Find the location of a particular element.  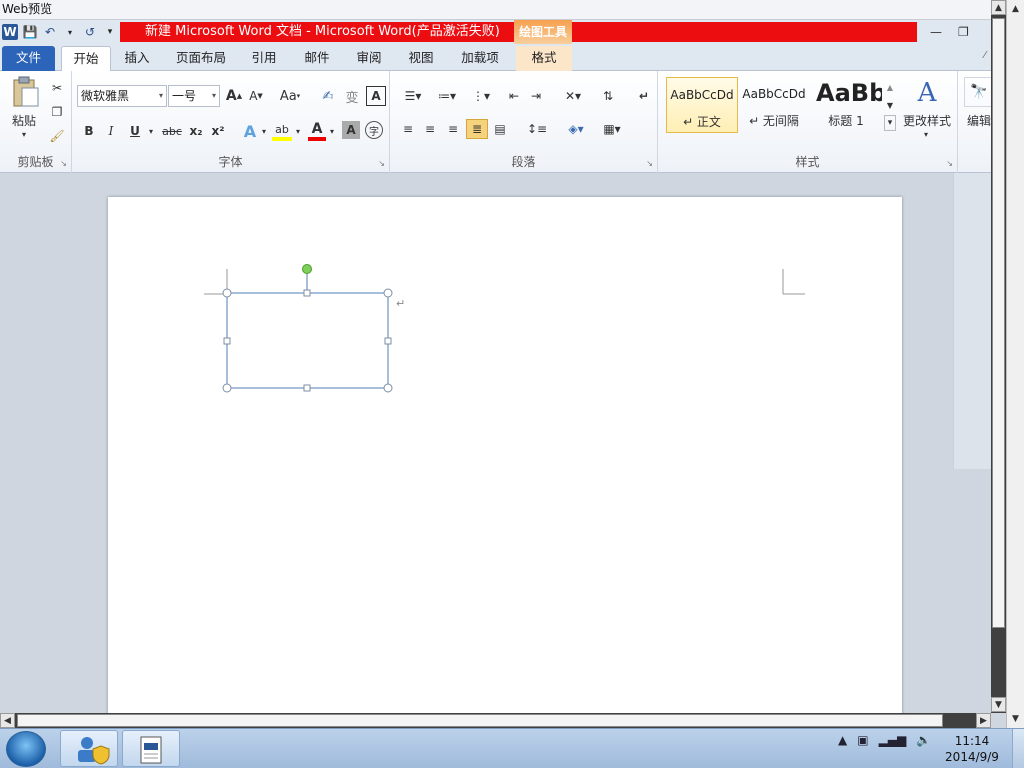

clock: 11:14 2014/9/9 is located at coordinates (972, 749).